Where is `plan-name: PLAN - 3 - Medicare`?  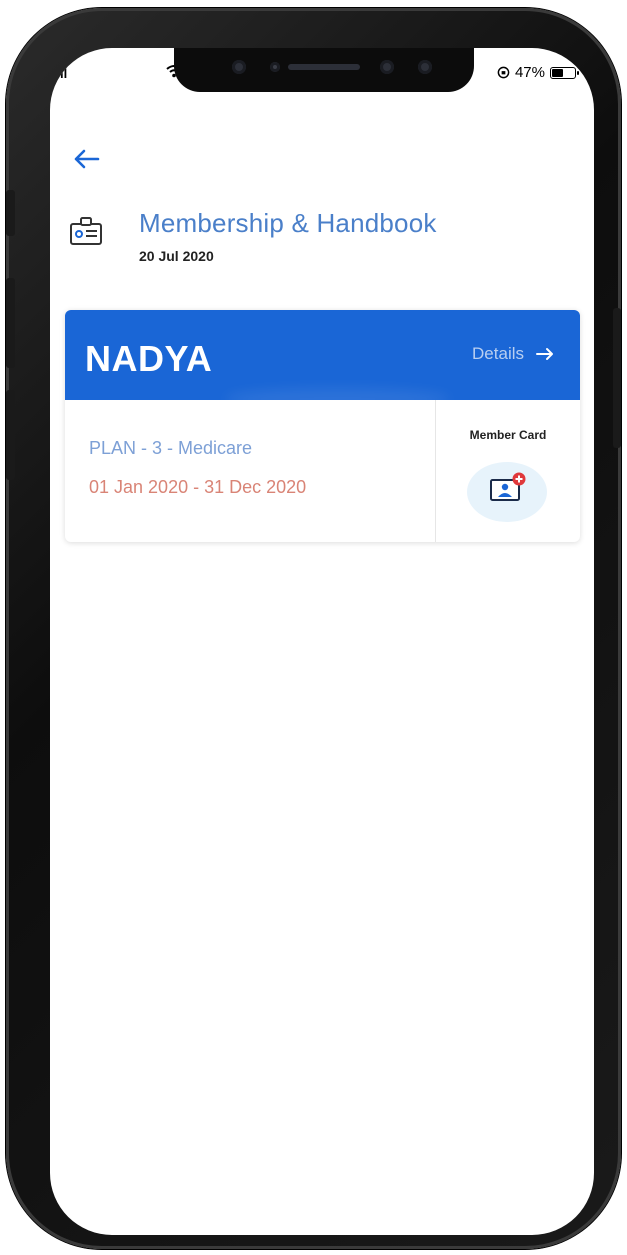
plan-name: PLAN - 3 - Medicare is located at coordinates (171, 448).